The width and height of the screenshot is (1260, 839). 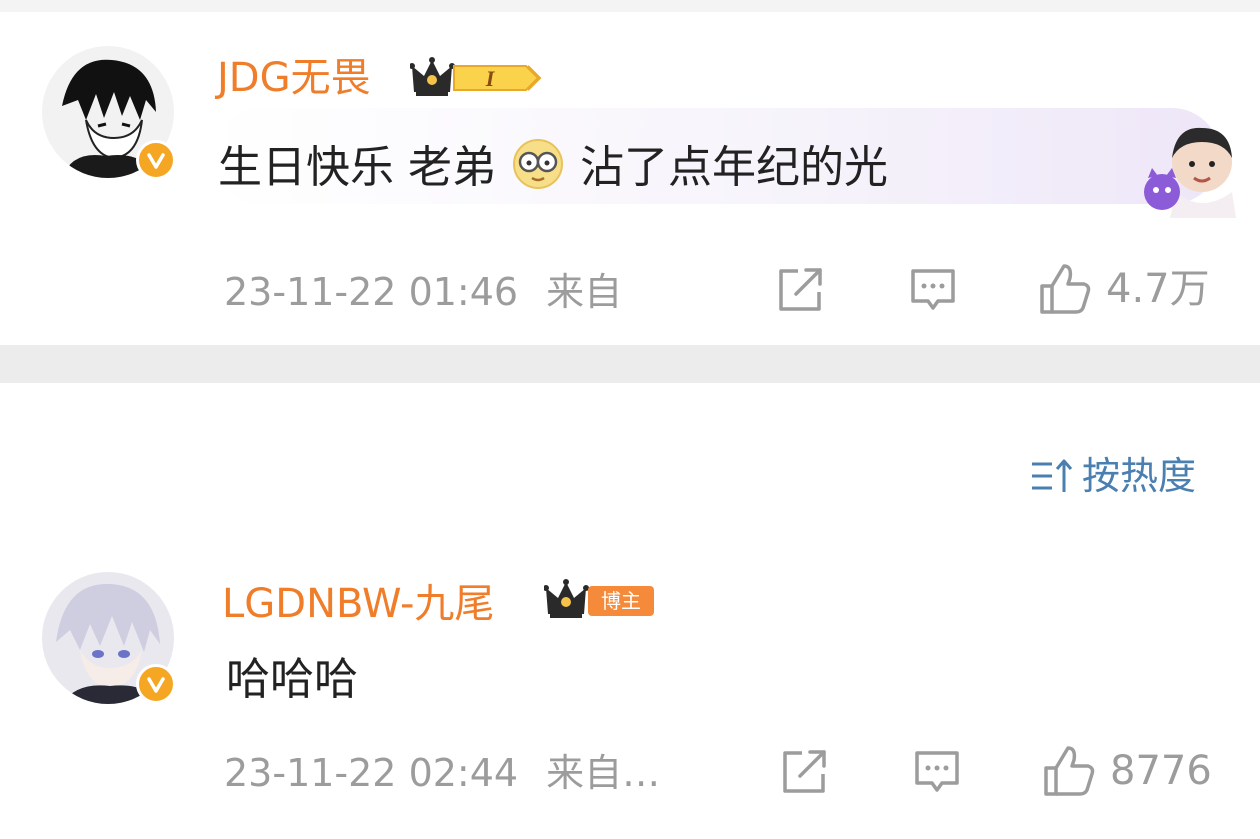 What do you see at coordinates (357, 167) in the screenshot?
I see `comment-text-part: 生日快乐 老弟` at bounding box center [357, 167].